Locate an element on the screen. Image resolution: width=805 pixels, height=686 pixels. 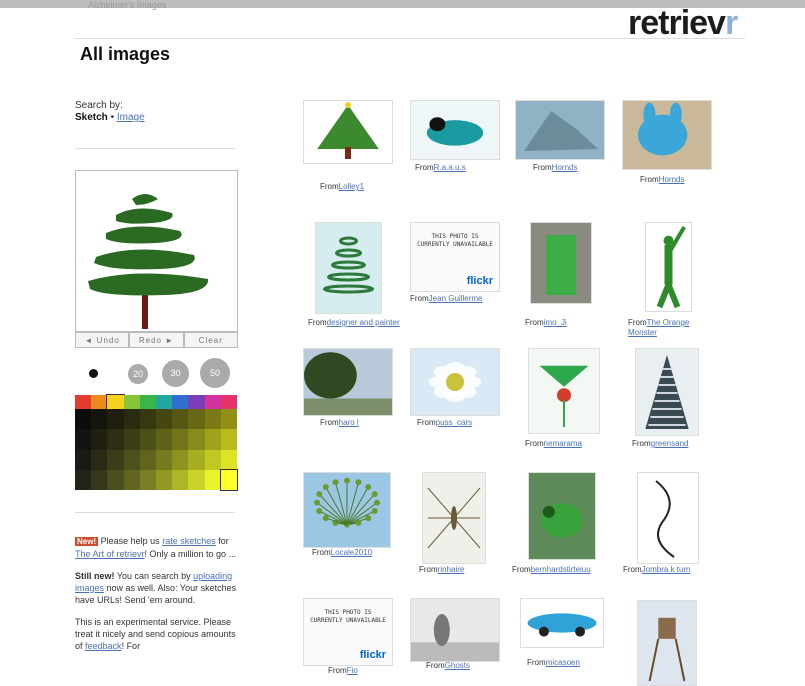
caption-user-link: nemarama is located at coordinates (563, 443).